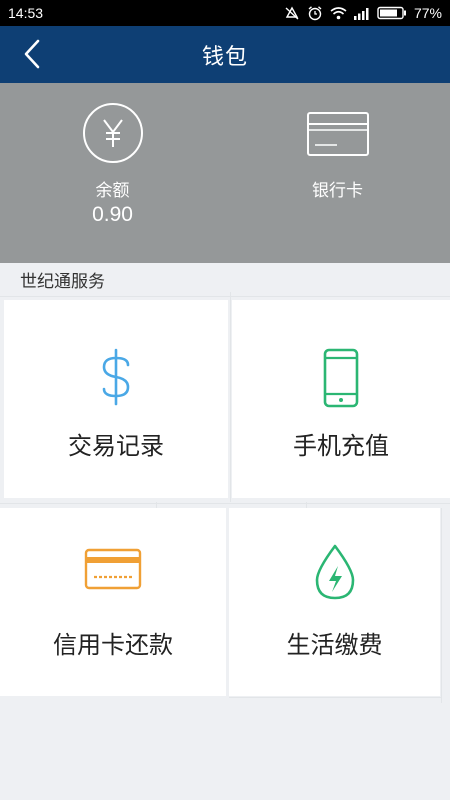 Image resolution: width=450 pixels, height=800 pixels. What do you see at coordinates (292, 13) in the screenshot?
I see `mute-icon` at bounding box center [292, 13].